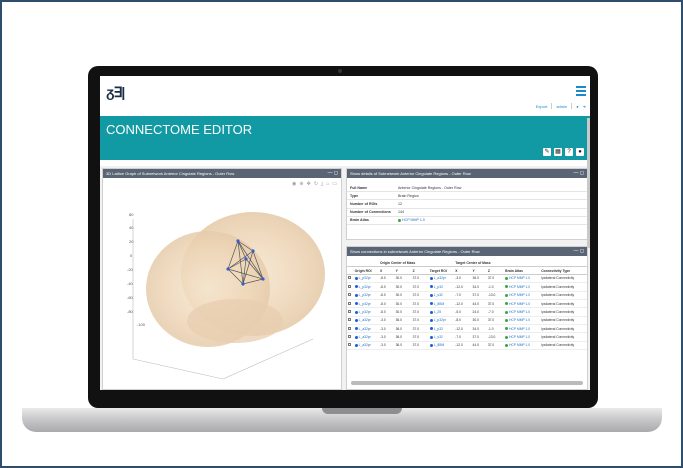 Image resolution: width=683 pixels, height=468 pixels. I want to click on column-header: Target ROI, so click(441, 270).